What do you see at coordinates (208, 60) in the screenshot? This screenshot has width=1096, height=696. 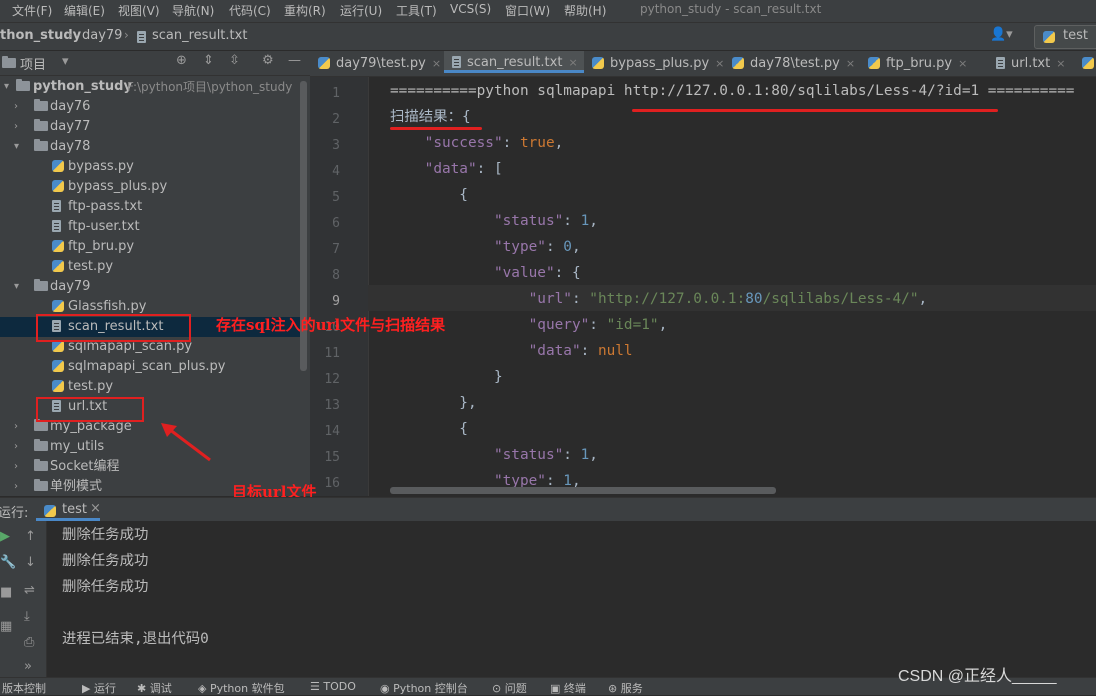 I see `expand-all-icon: ⇕` at bounding box center [208, 60].